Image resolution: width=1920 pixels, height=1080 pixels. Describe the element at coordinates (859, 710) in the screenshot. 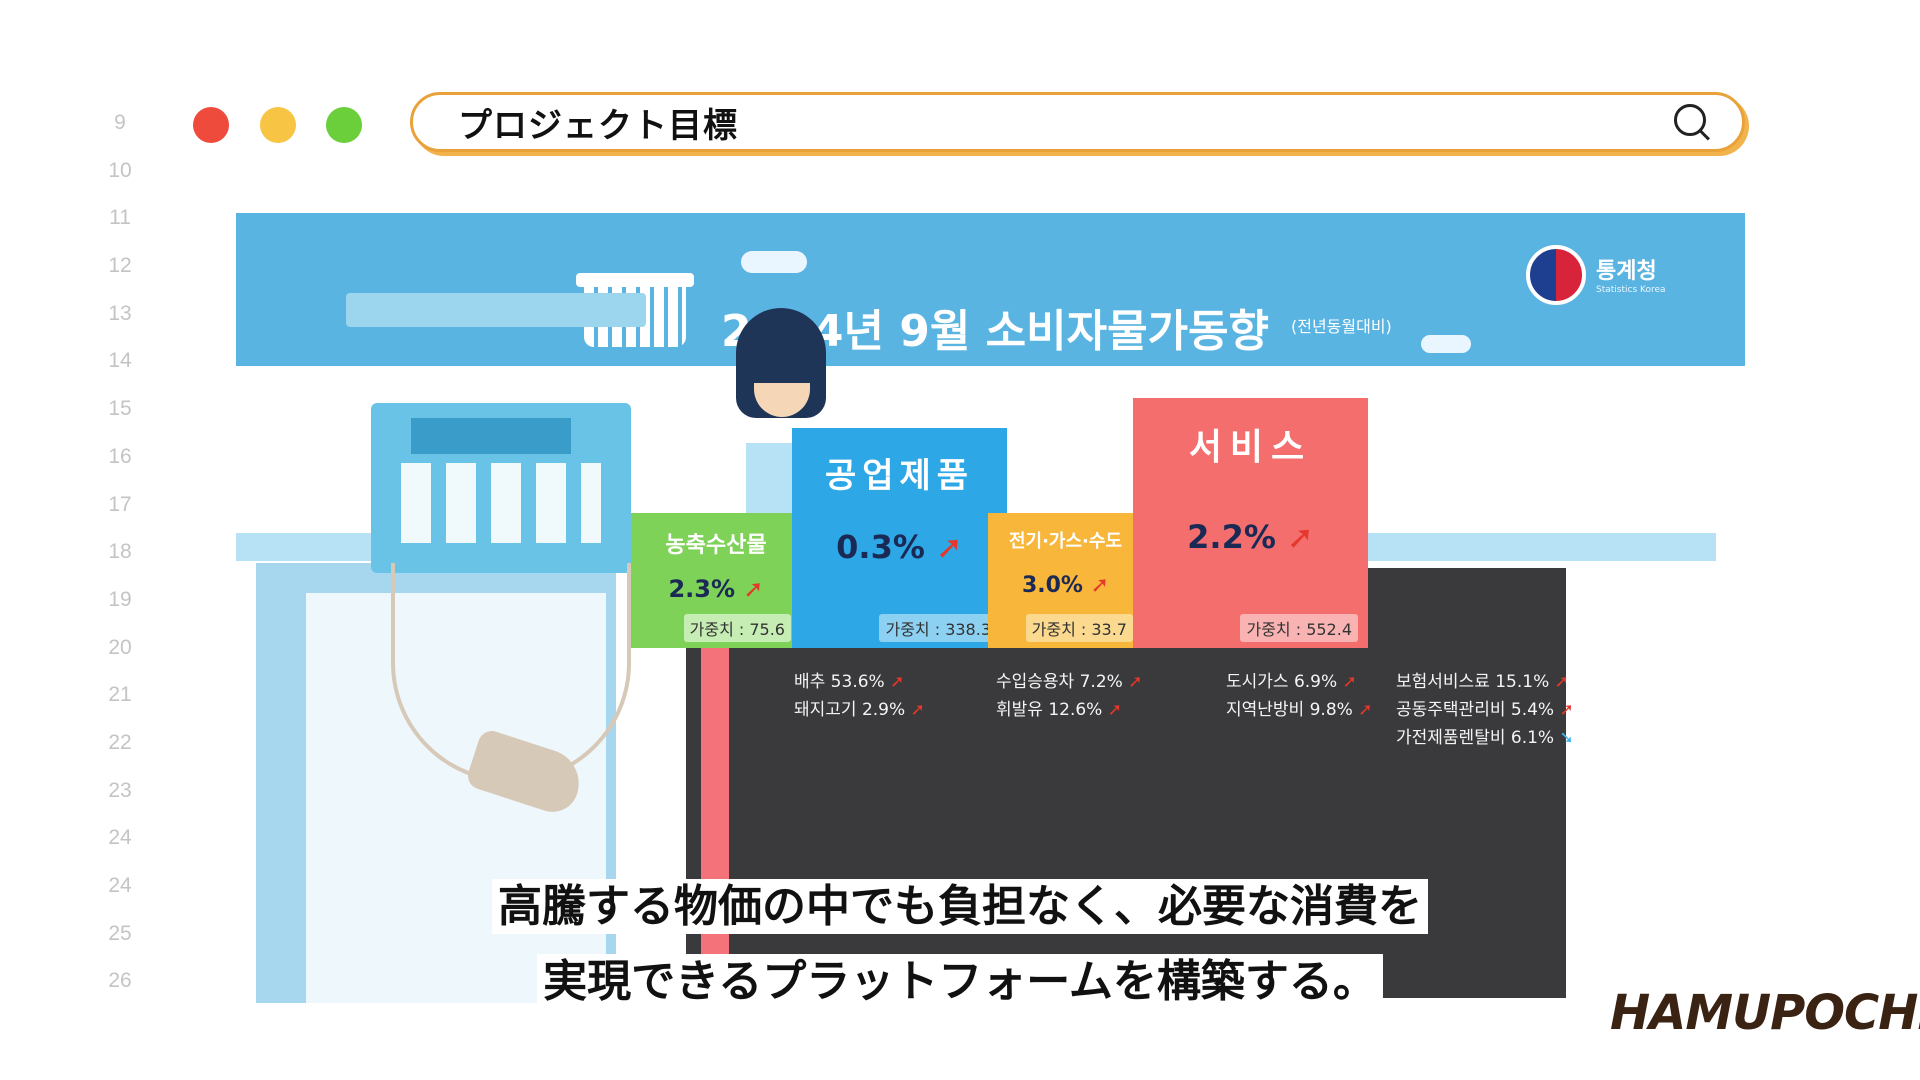

I see `list-item: 돼지고기 2.9% ➚` at that location.